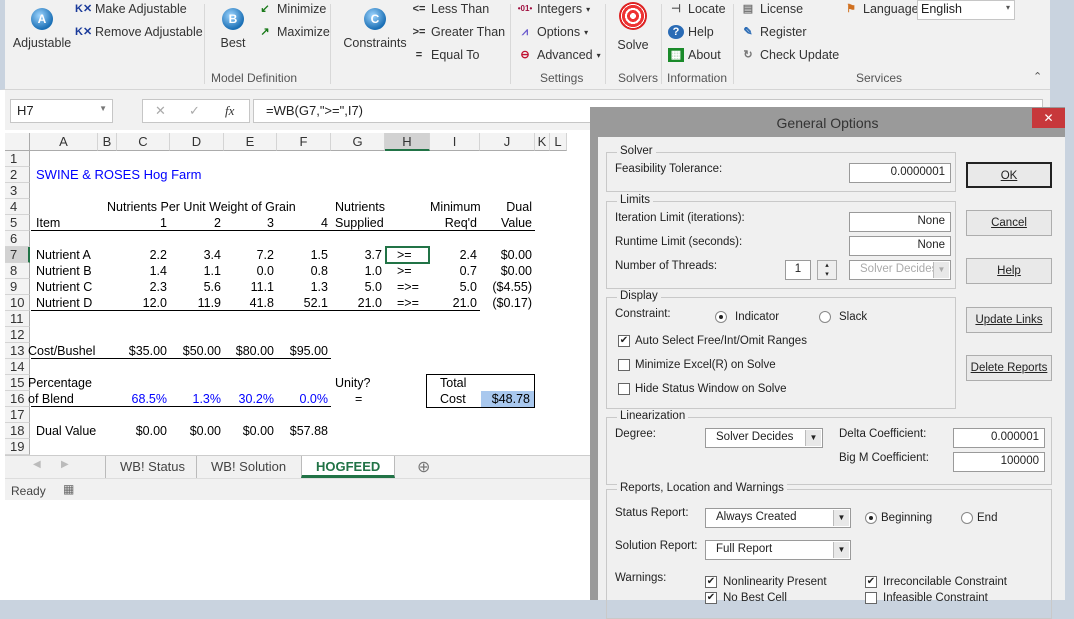 Image resolution: width=1074 pixels, height=619 pixels. Describe the element at coordinates (63, 255) in the screenshot. I see `cell-A7: Nutrient A` at that location.